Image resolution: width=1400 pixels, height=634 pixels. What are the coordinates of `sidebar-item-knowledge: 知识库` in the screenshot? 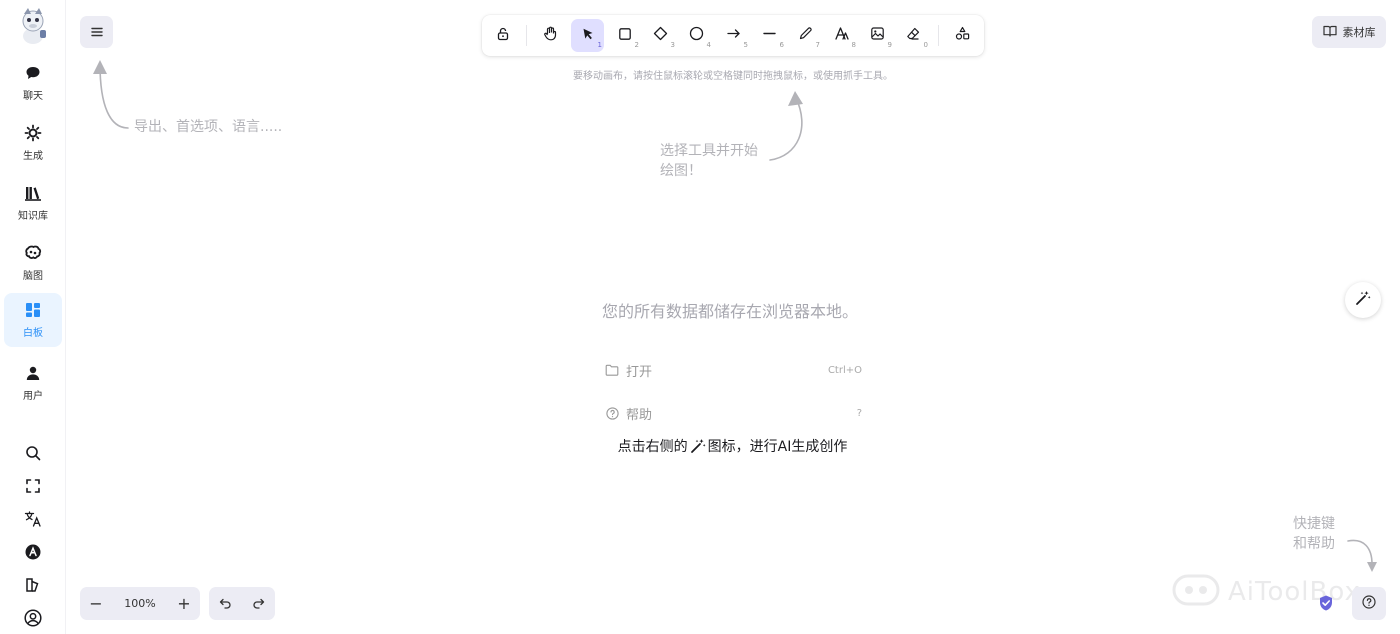 It's located at (33, 203).